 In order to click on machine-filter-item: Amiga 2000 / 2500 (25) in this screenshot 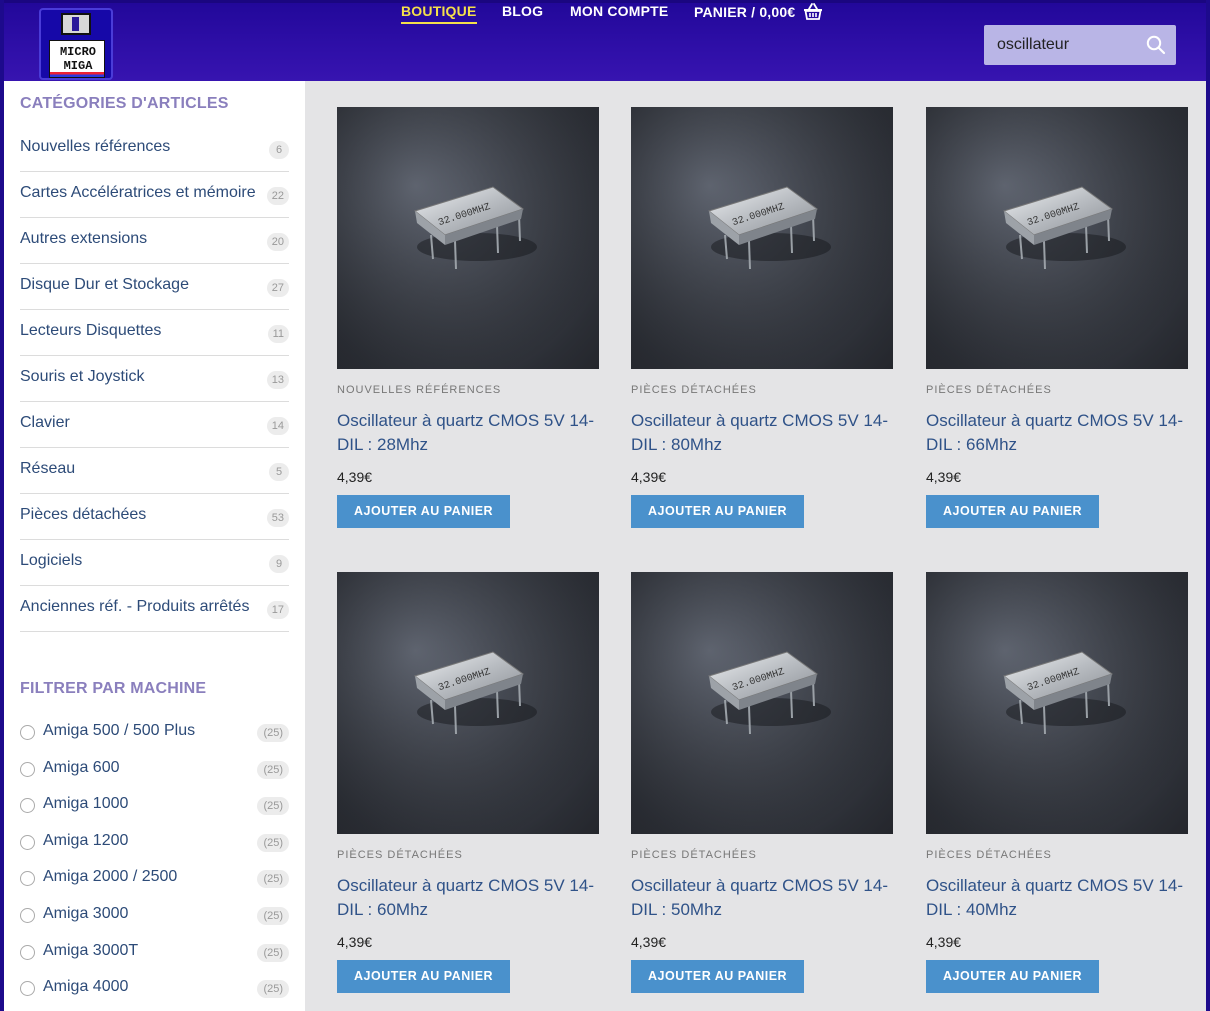, I will do `click(154, 881)`.